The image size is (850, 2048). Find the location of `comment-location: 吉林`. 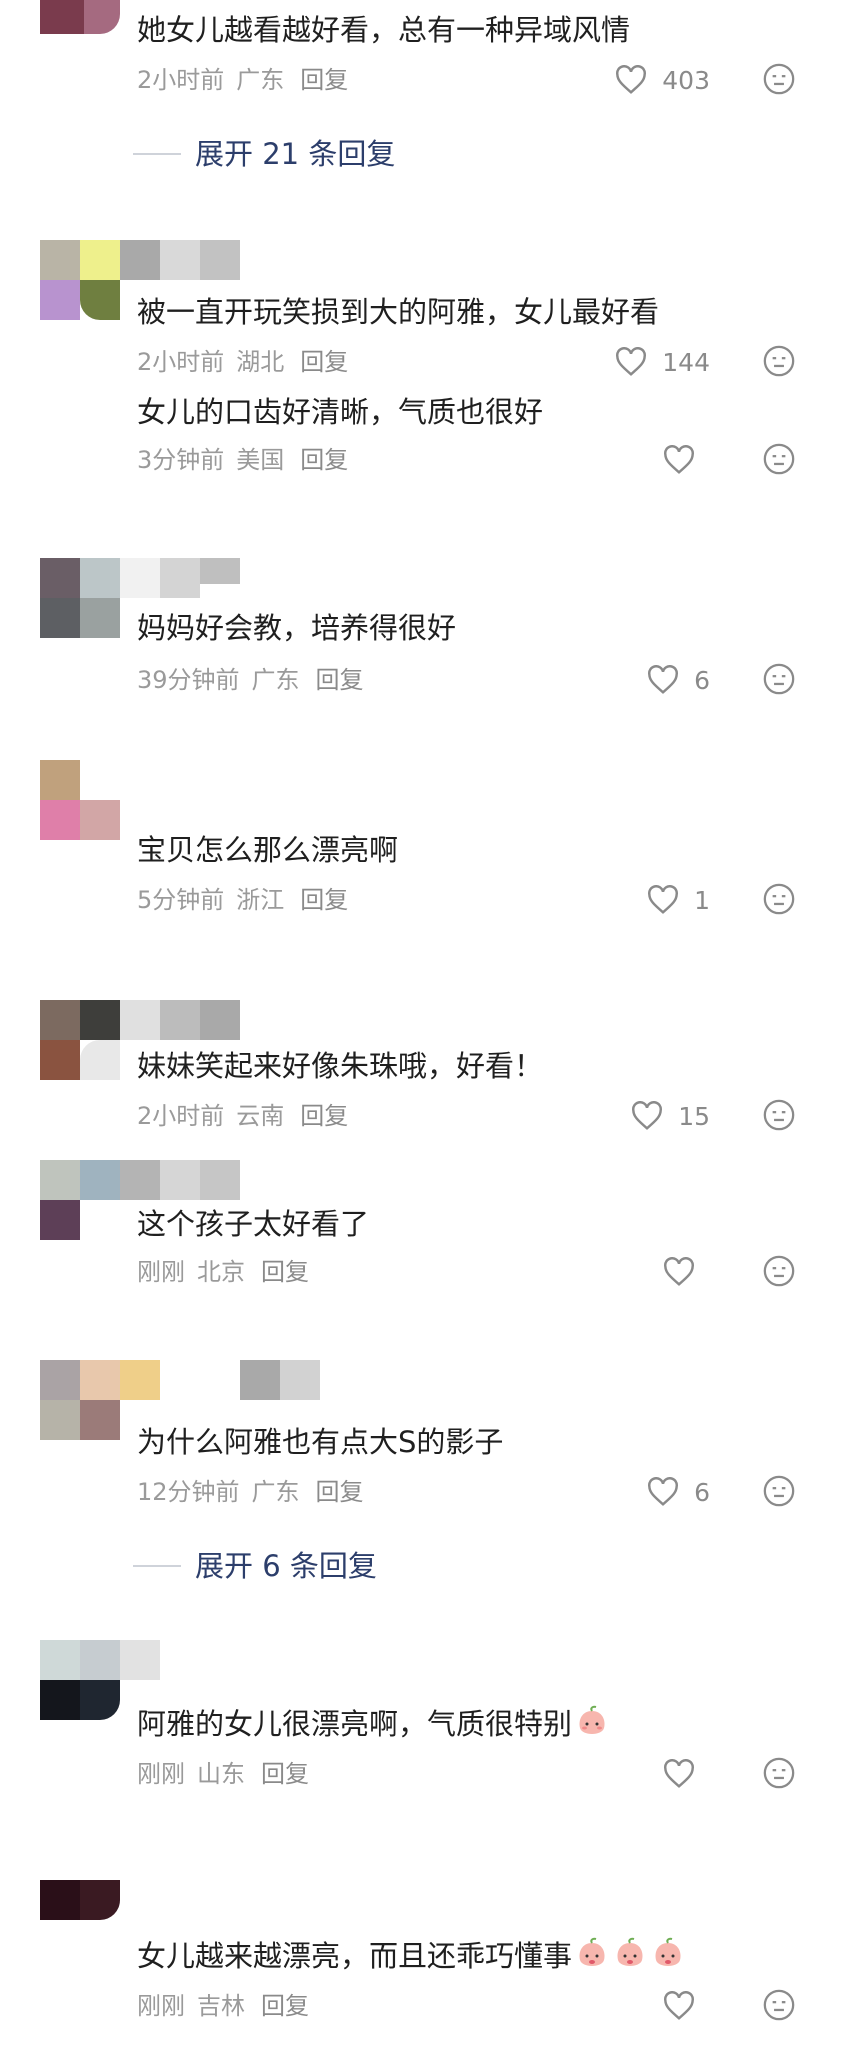

comment-location: 吉林 is located at coordinates (221, 2006).